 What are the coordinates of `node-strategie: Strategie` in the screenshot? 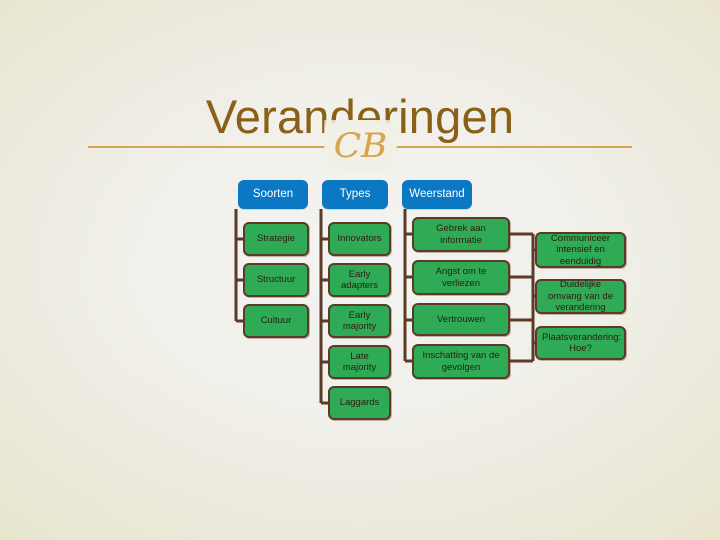 It's located at (276, 239).